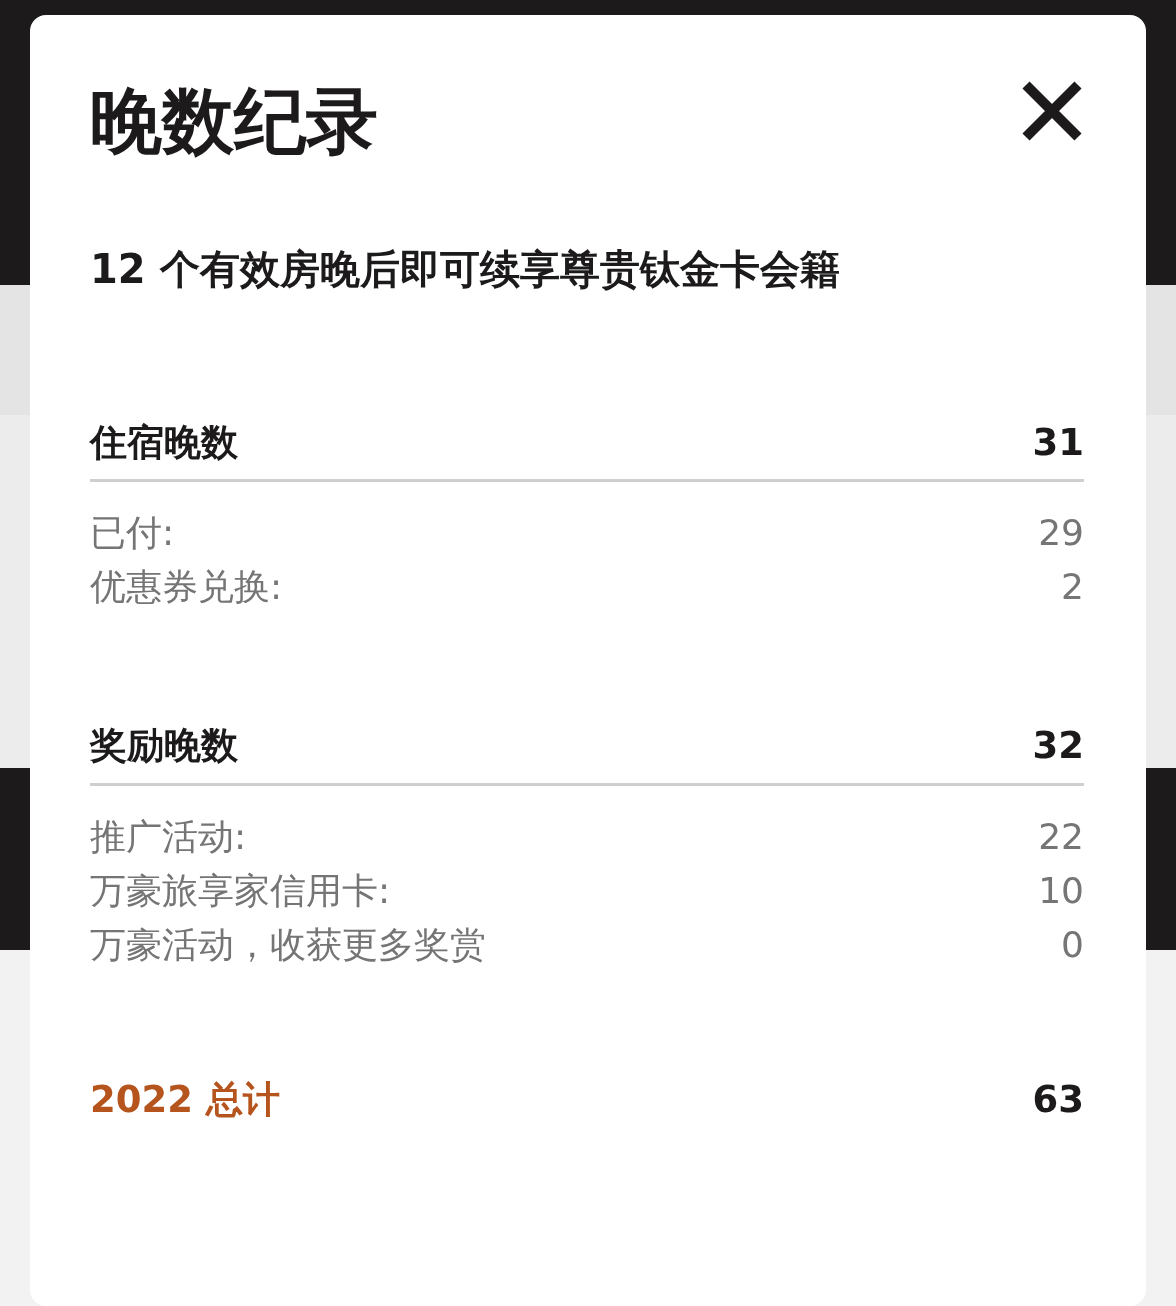 The image size is (1176, 1306). What do you see at coordinates (1061, 836) in the screenshot?
I see `row-value: 22` at bounding box center [1061, 836].